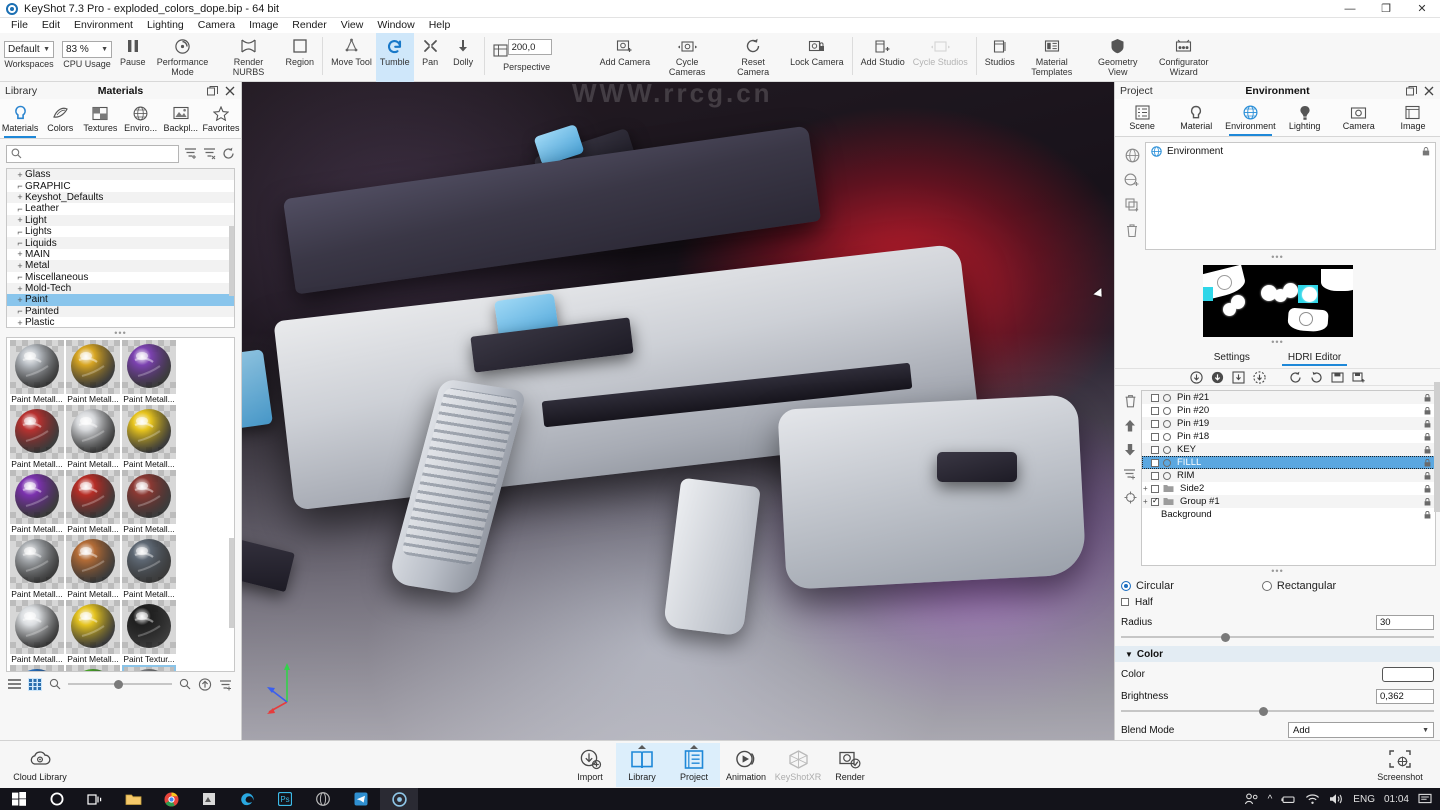 This screenshot has width=1440, height=810. Describe the element at coordinates (1277, 711) in the screenshot. I see `brightness-slider` at that location.